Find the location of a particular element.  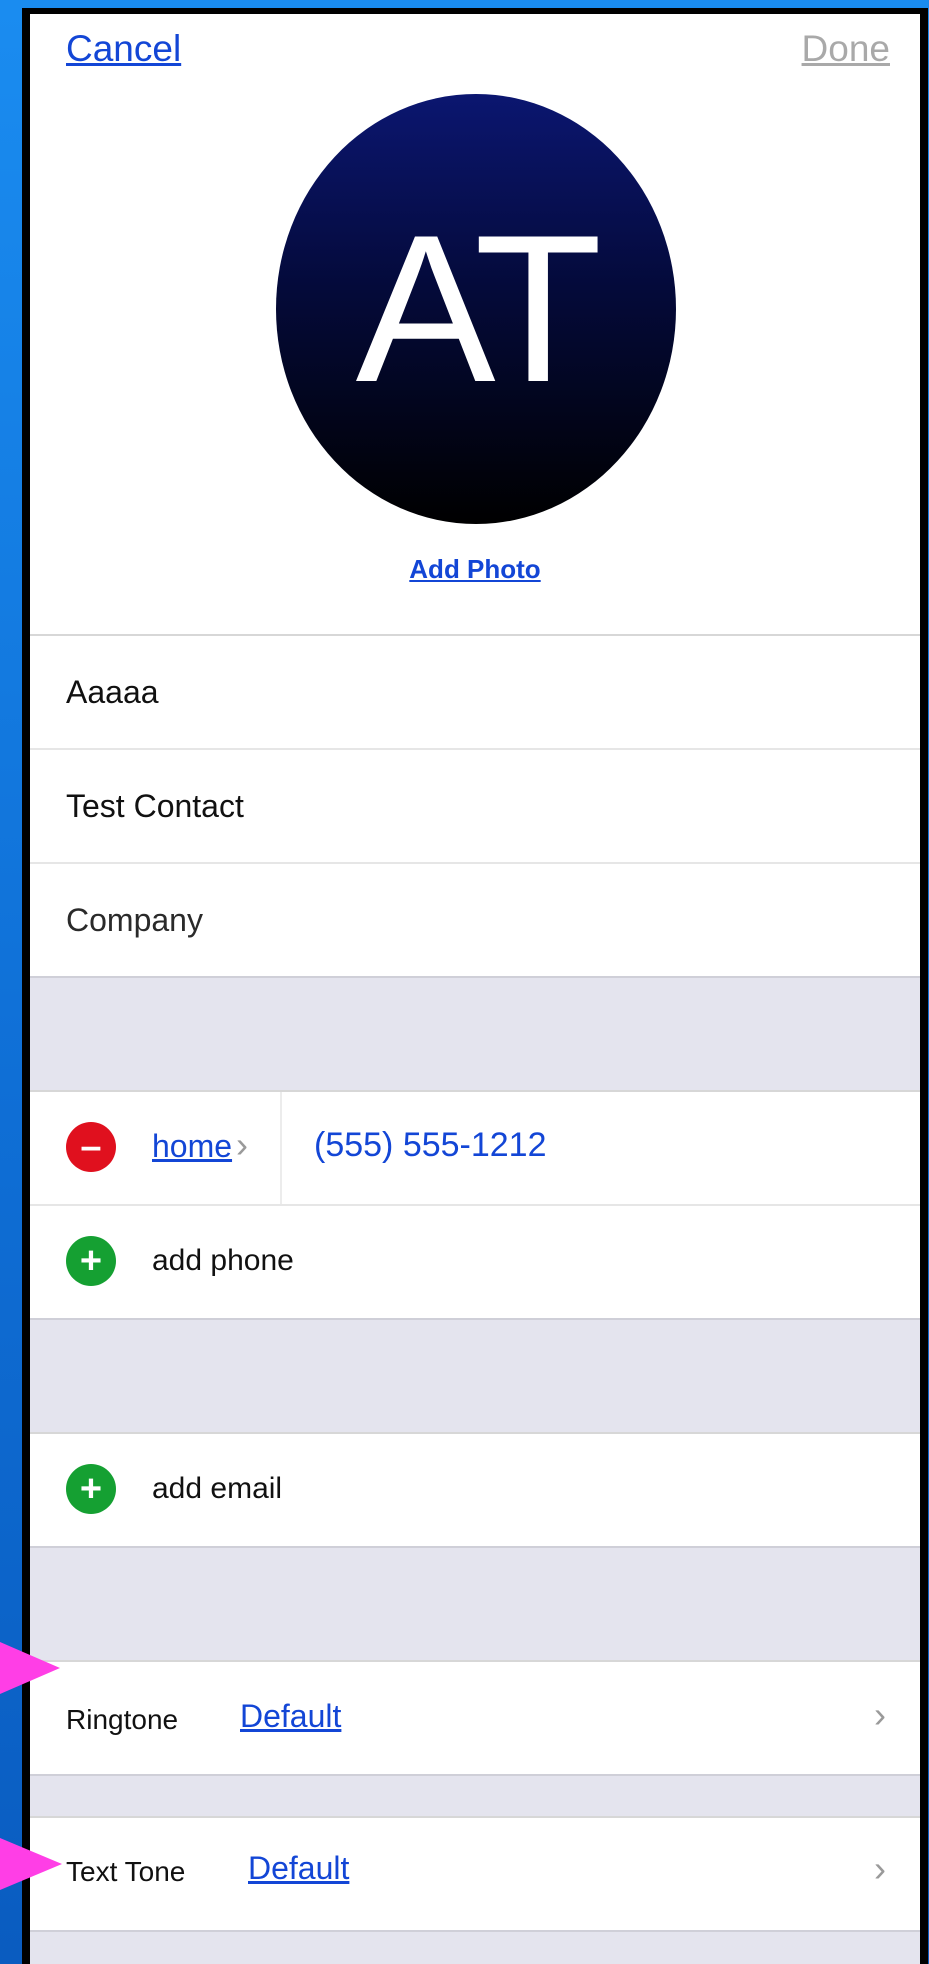

add-photo-button: Add Photo is located at coordinates (475, 569).